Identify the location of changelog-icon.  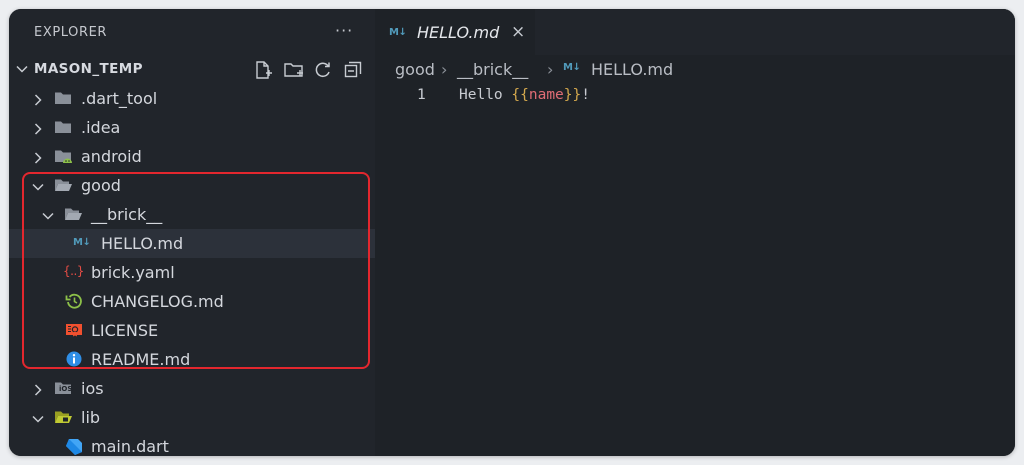
(74, 301).